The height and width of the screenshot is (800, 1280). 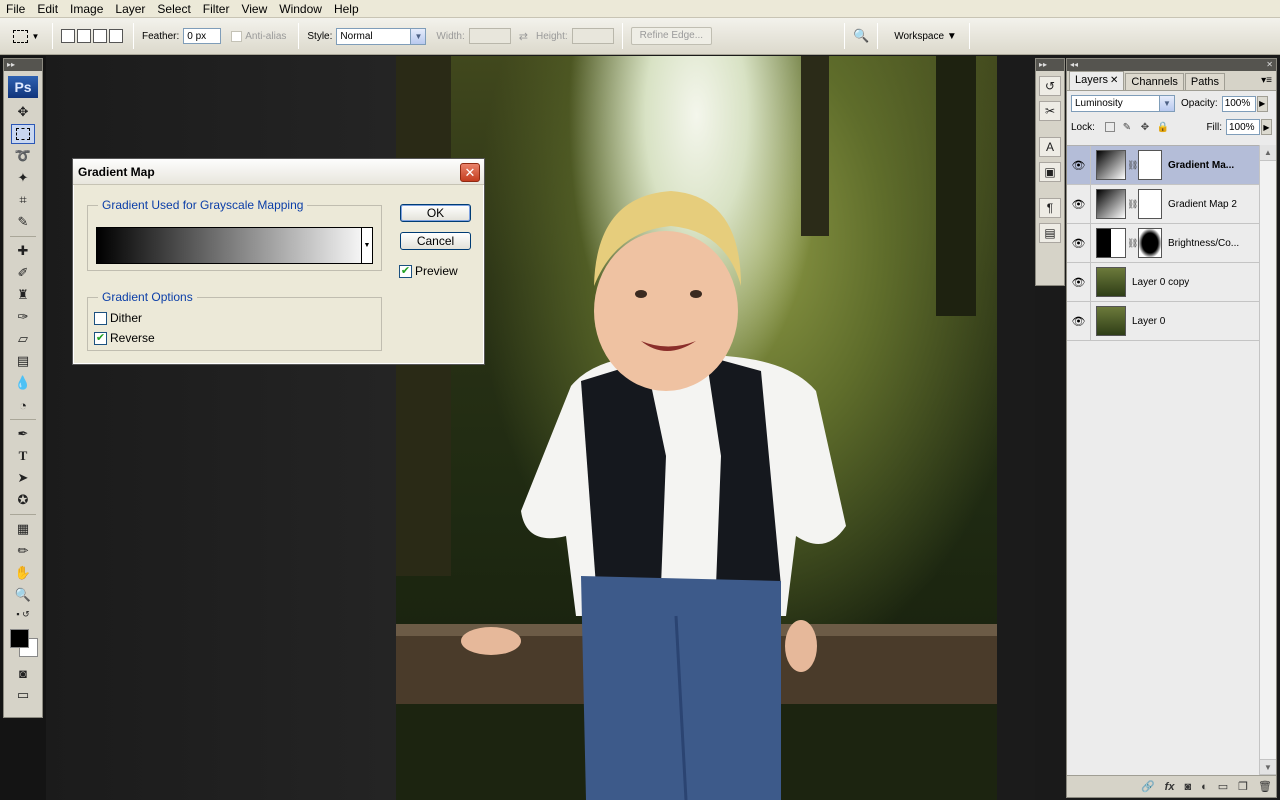 I want to click on menu-select: Select, so click(x=173, y=9).